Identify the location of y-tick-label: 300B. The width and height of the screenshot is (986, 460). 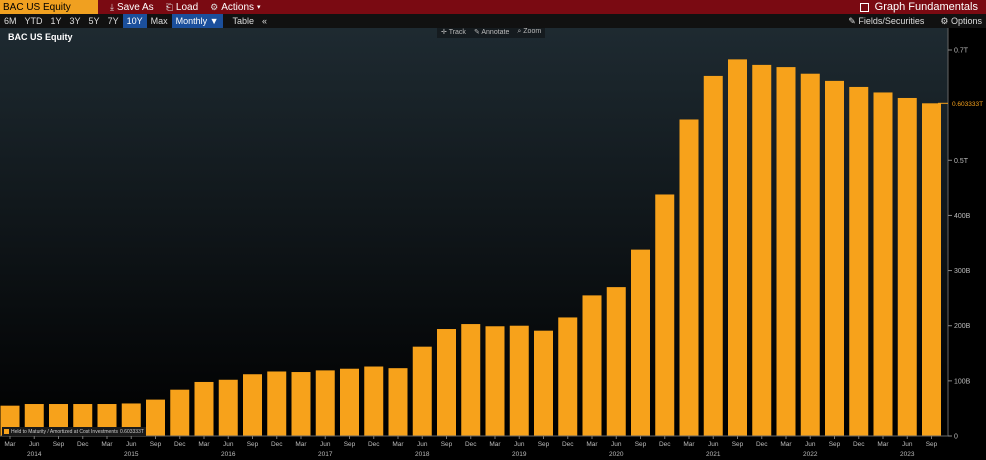
(962, 271).